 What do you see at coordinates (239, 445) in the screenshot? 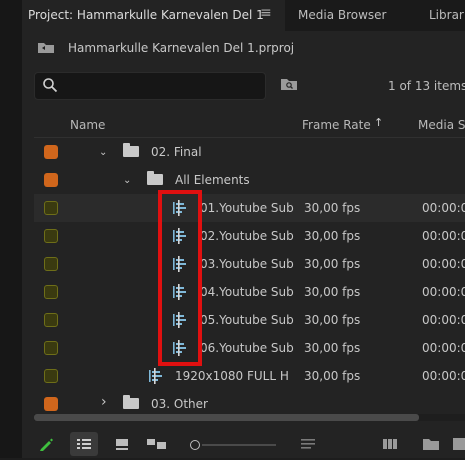
I see `zoom-slider-track` at bounding box center [239, 445].